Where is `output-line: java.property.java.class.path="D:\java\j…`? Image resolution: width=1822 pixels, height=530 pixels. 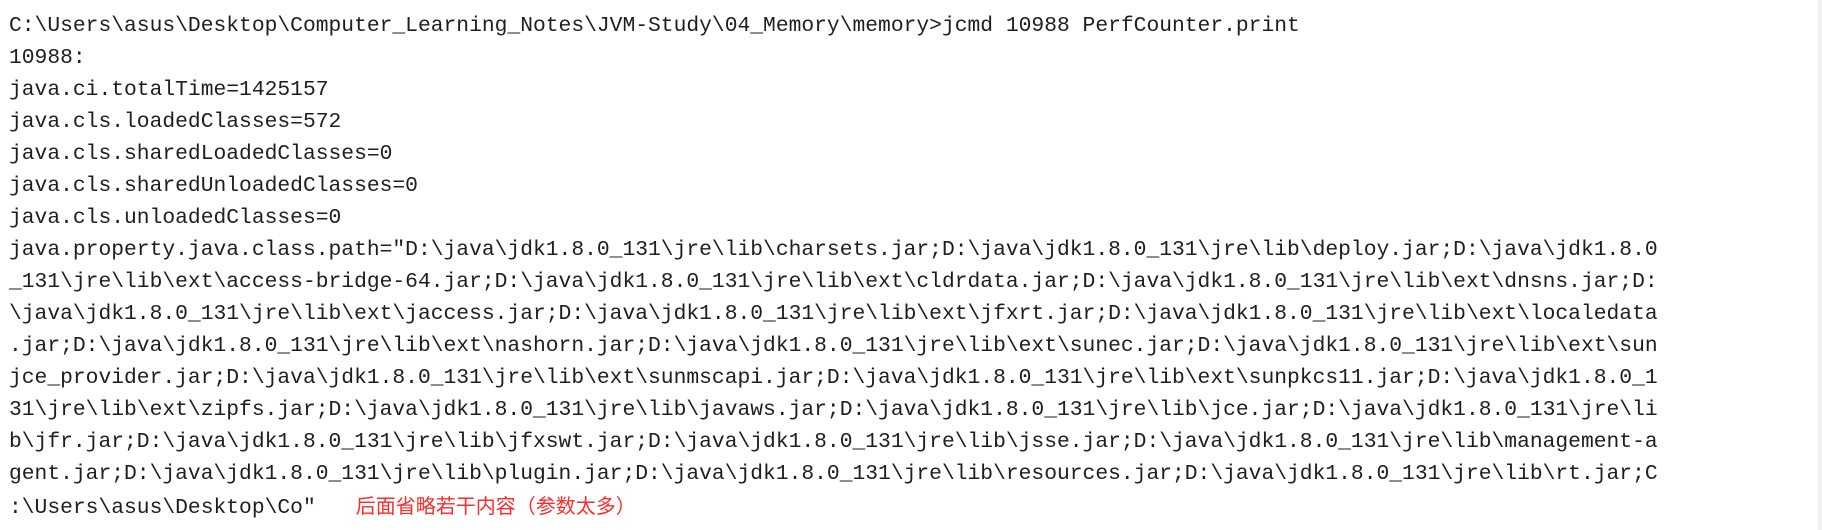 output-line: java.property.java.class.path="D:\java\j… is located at coordinates (833, 250).